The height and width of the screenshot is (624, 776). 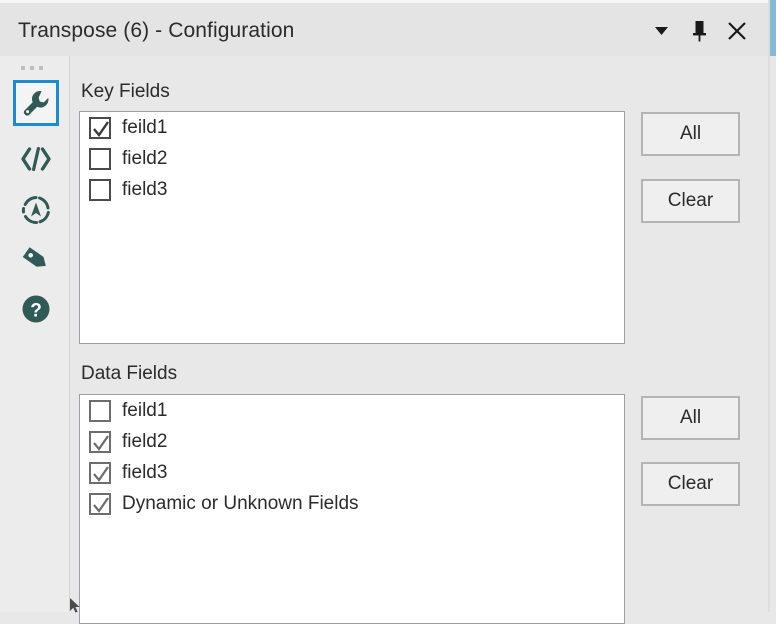 What do you see at coordinates (156, 30) in the screenshot?
I see `window-title: Transpose (6) - Configuration` at bounding box center [156, 30].